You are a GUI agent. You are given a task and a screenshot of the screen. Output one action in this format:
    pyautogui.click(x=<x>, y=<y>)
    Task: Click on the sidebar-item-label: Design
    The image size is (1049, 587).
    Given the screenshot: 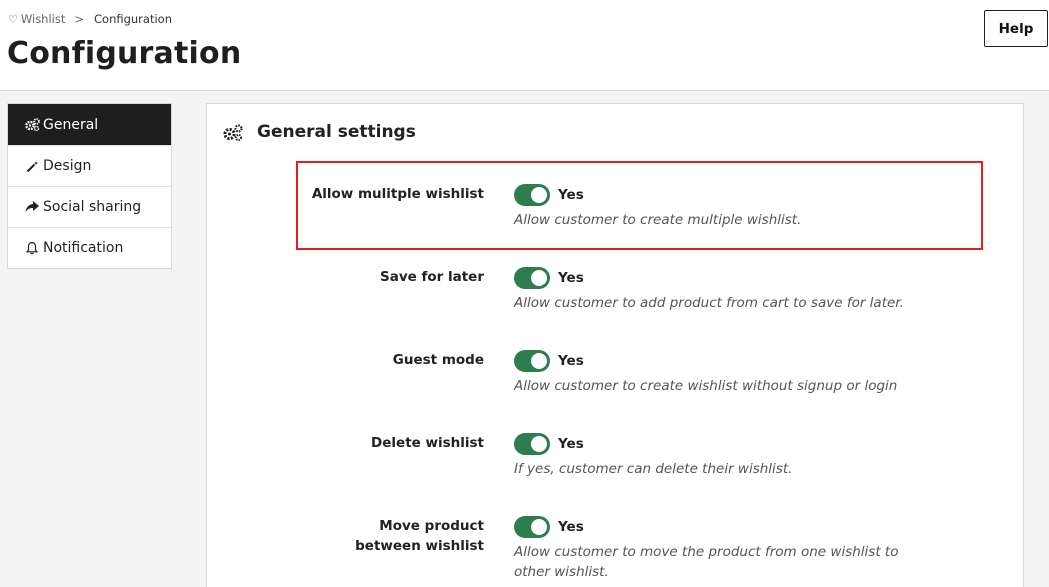 What is the action you would take?
    pyautogui.click(x=67, y=166)
    